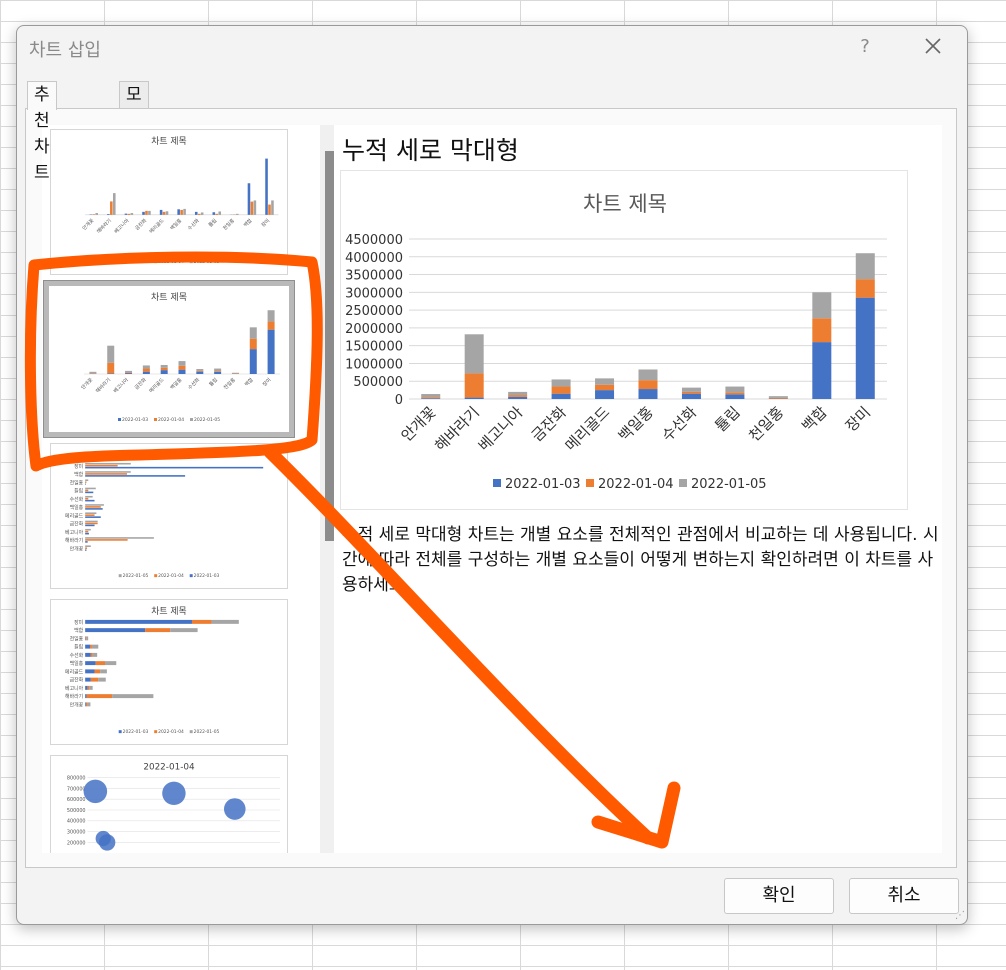  What do you see at coordinates (865, 46) in the screenshot?
I see `help-button: ?` at bounding box center [865, 46].